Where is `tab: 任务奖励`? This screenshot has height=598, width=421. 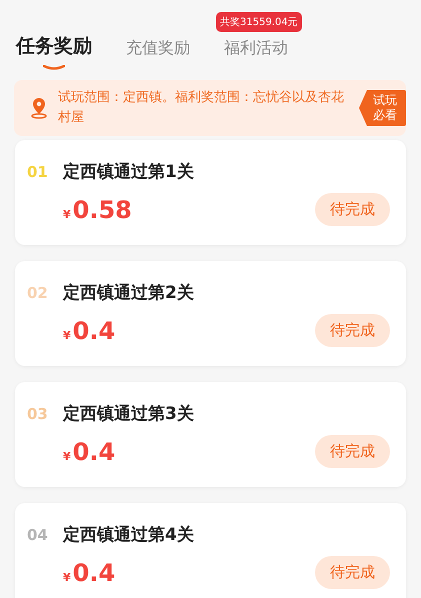 tab: 任务奖励 is located at coordinates (54, 51).